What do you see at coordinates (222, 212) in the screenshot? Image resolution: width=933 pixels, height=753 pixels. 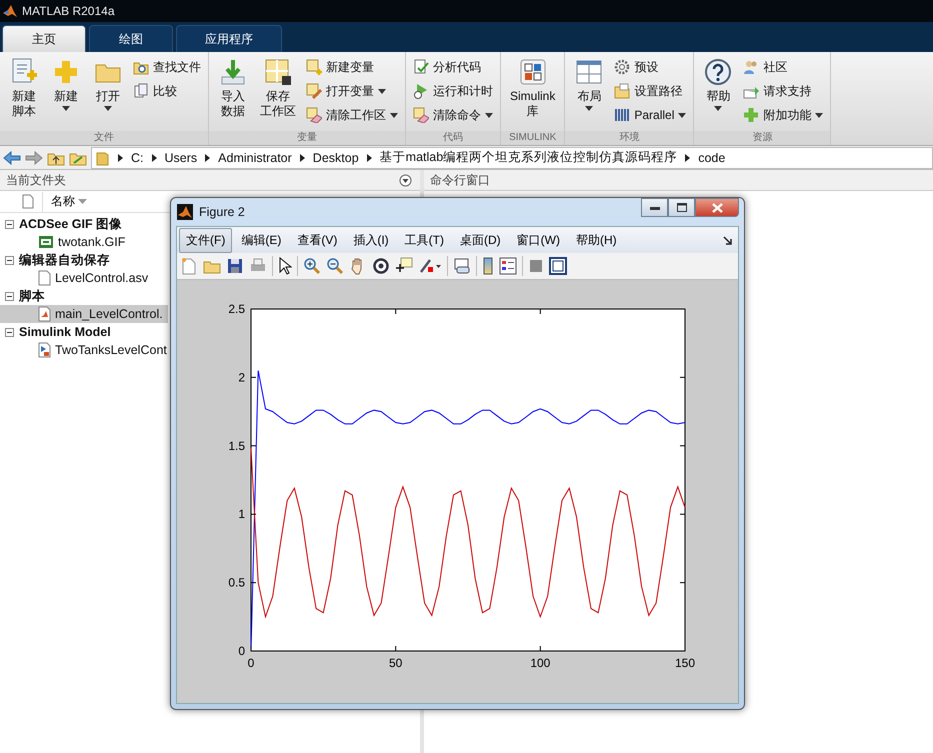 I see `window-title: Figure 2` at bounding box center [222, 212].